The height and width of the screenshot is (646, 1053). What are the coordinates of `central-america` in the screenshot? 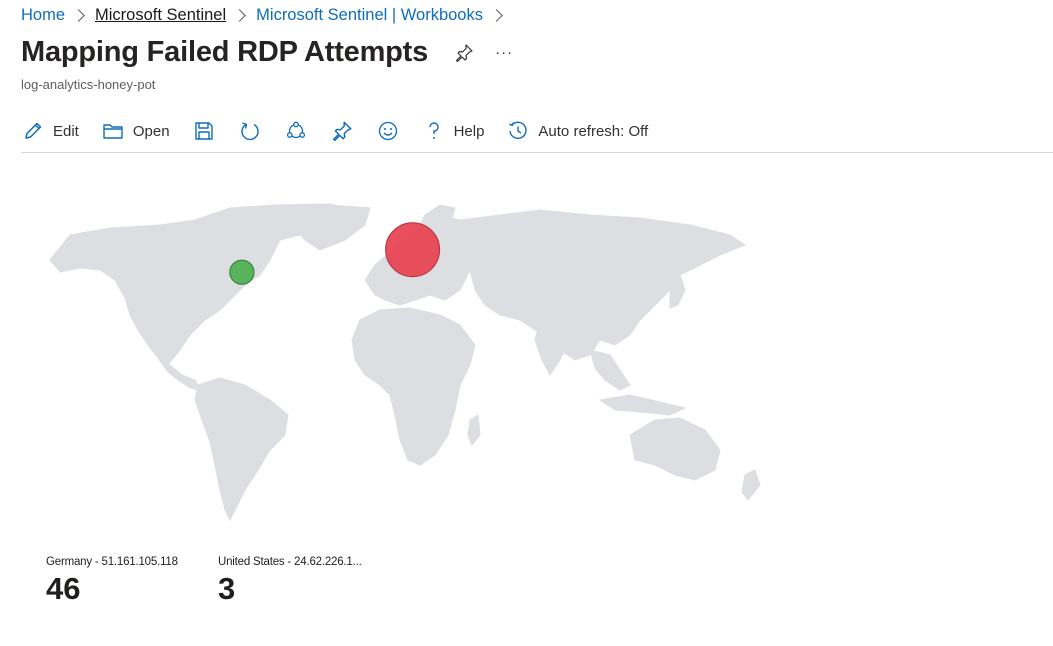 It's located at (179, 374).